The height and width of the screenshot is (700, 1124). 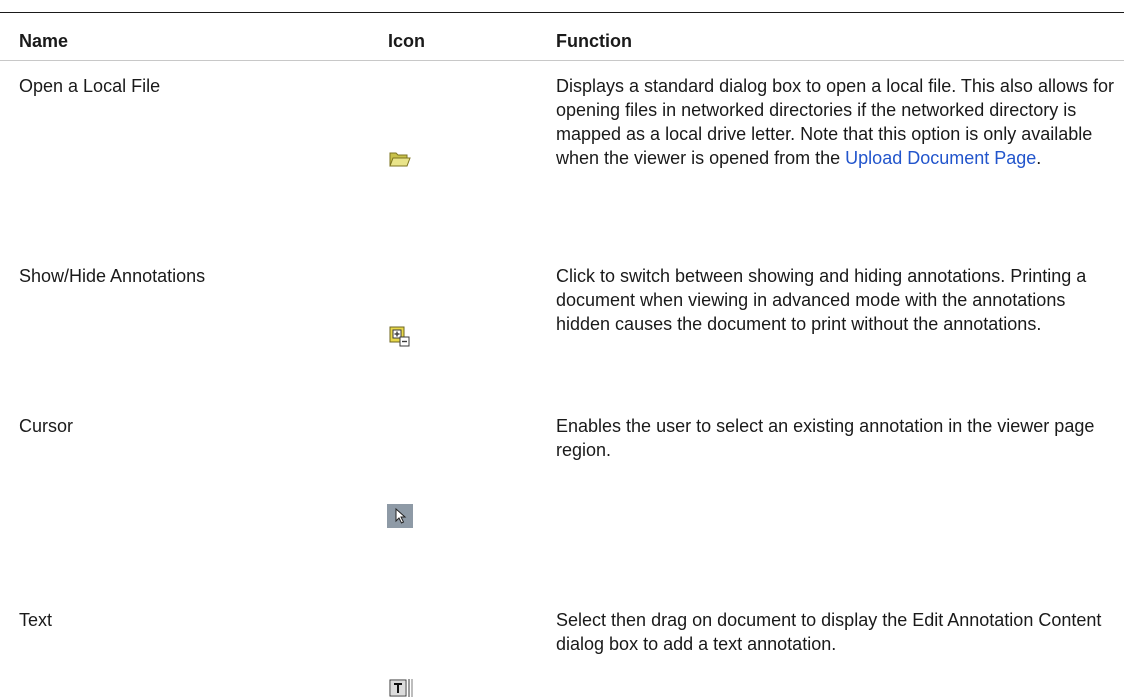 What do you see at coordinates (90, 86) in the screenshot?
I see `row-name: Open a Local File` at bounding box center [90, 86].